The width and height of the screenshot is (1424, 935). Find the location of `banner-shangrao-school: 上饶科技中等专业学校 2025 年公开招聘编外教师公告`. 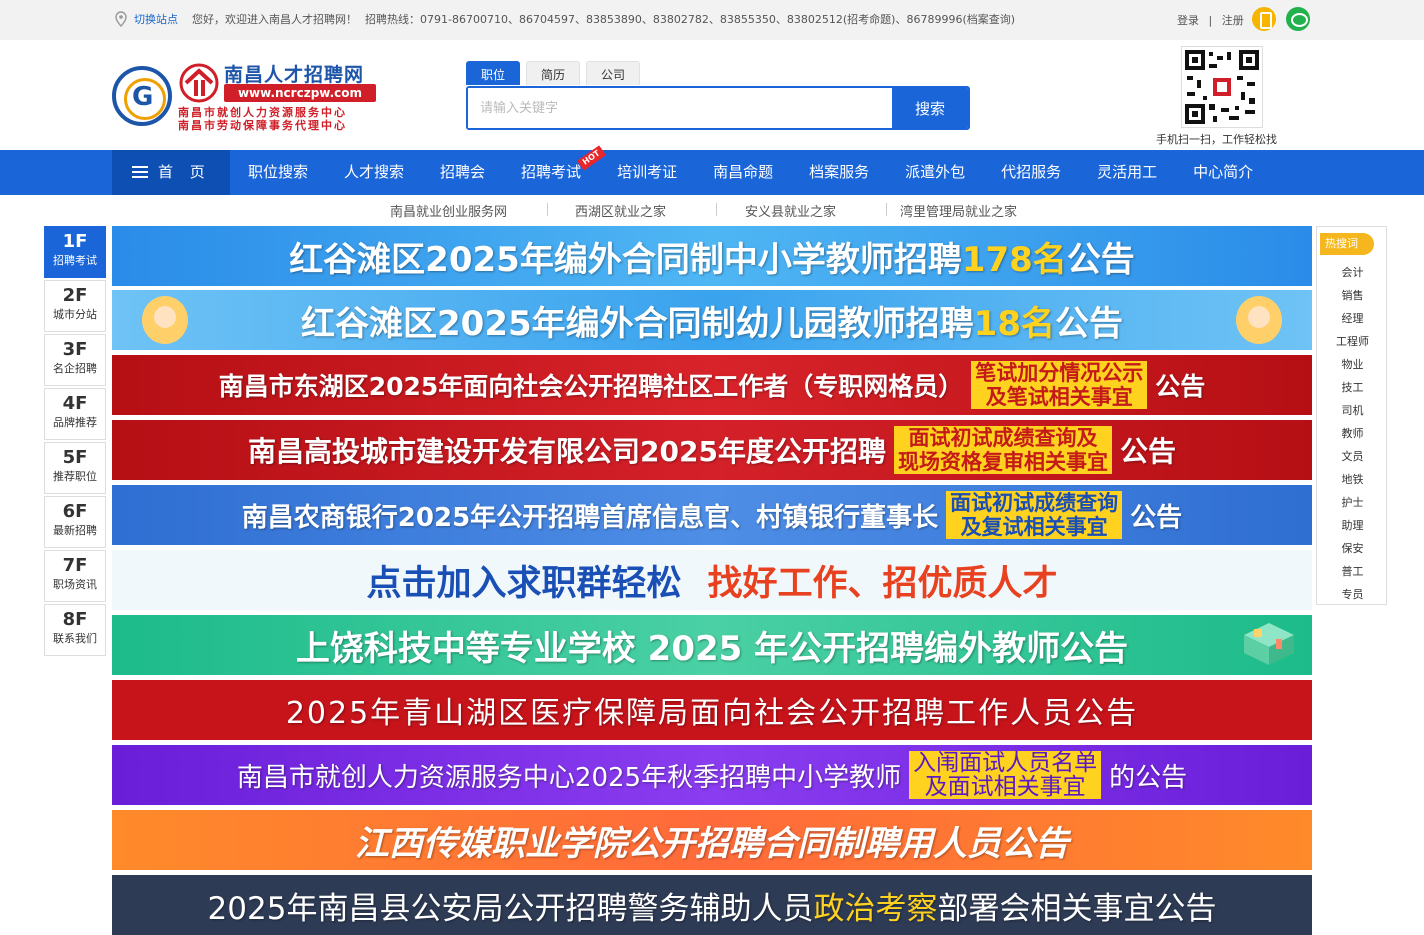

banner-shangrao-school: 上饶科技中等专业学校 2025 年公开招聘编外教师公告 is located at coordinates (712, 645).